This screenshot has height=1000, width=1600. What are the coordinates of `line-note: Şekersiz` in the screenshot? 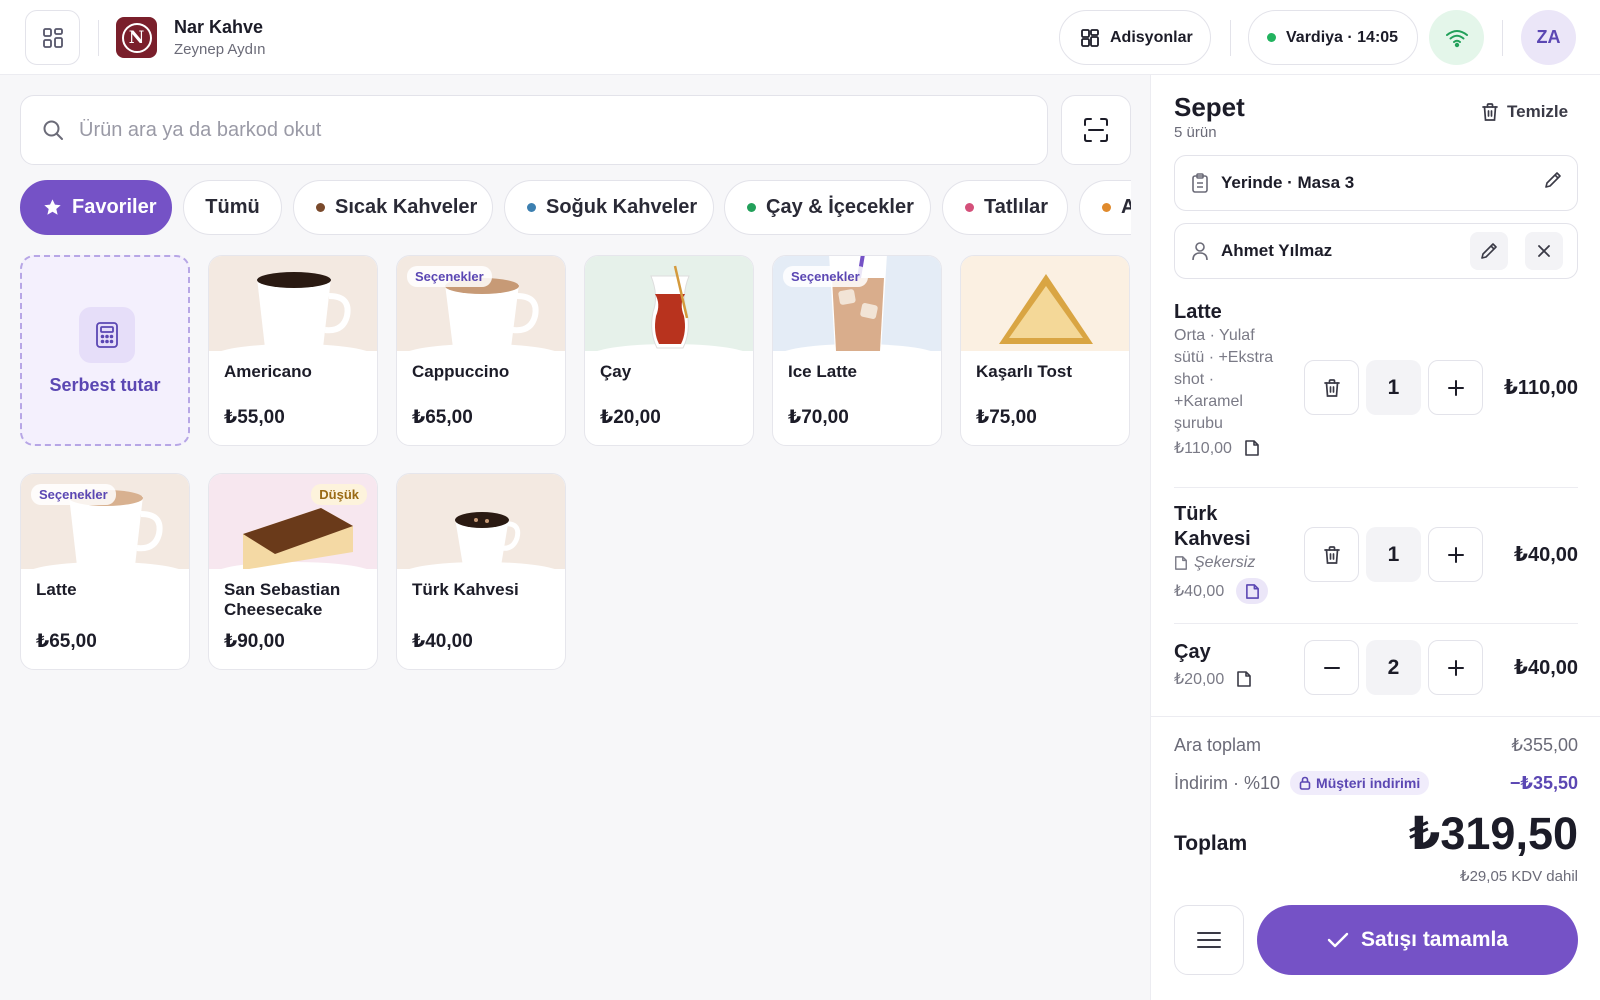 It's located at (1225, 562).